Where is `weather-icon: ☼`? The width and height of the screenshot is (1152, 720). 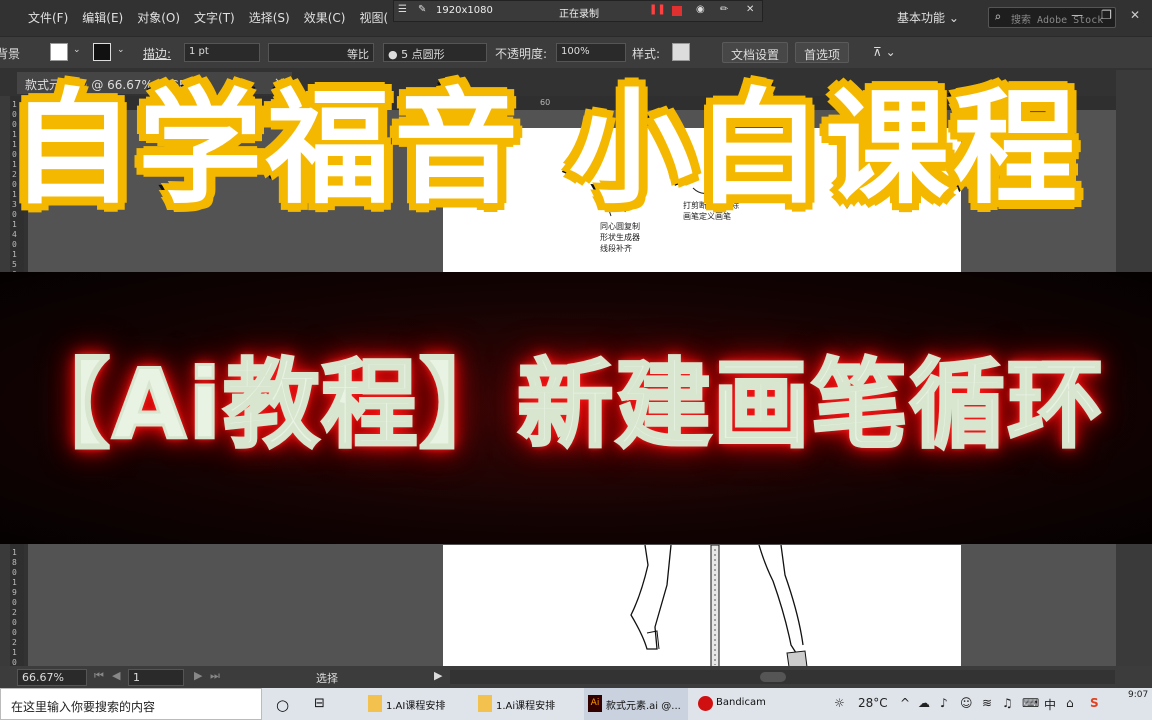
weather-icon: ☼ is located at coordinates (839, 703).